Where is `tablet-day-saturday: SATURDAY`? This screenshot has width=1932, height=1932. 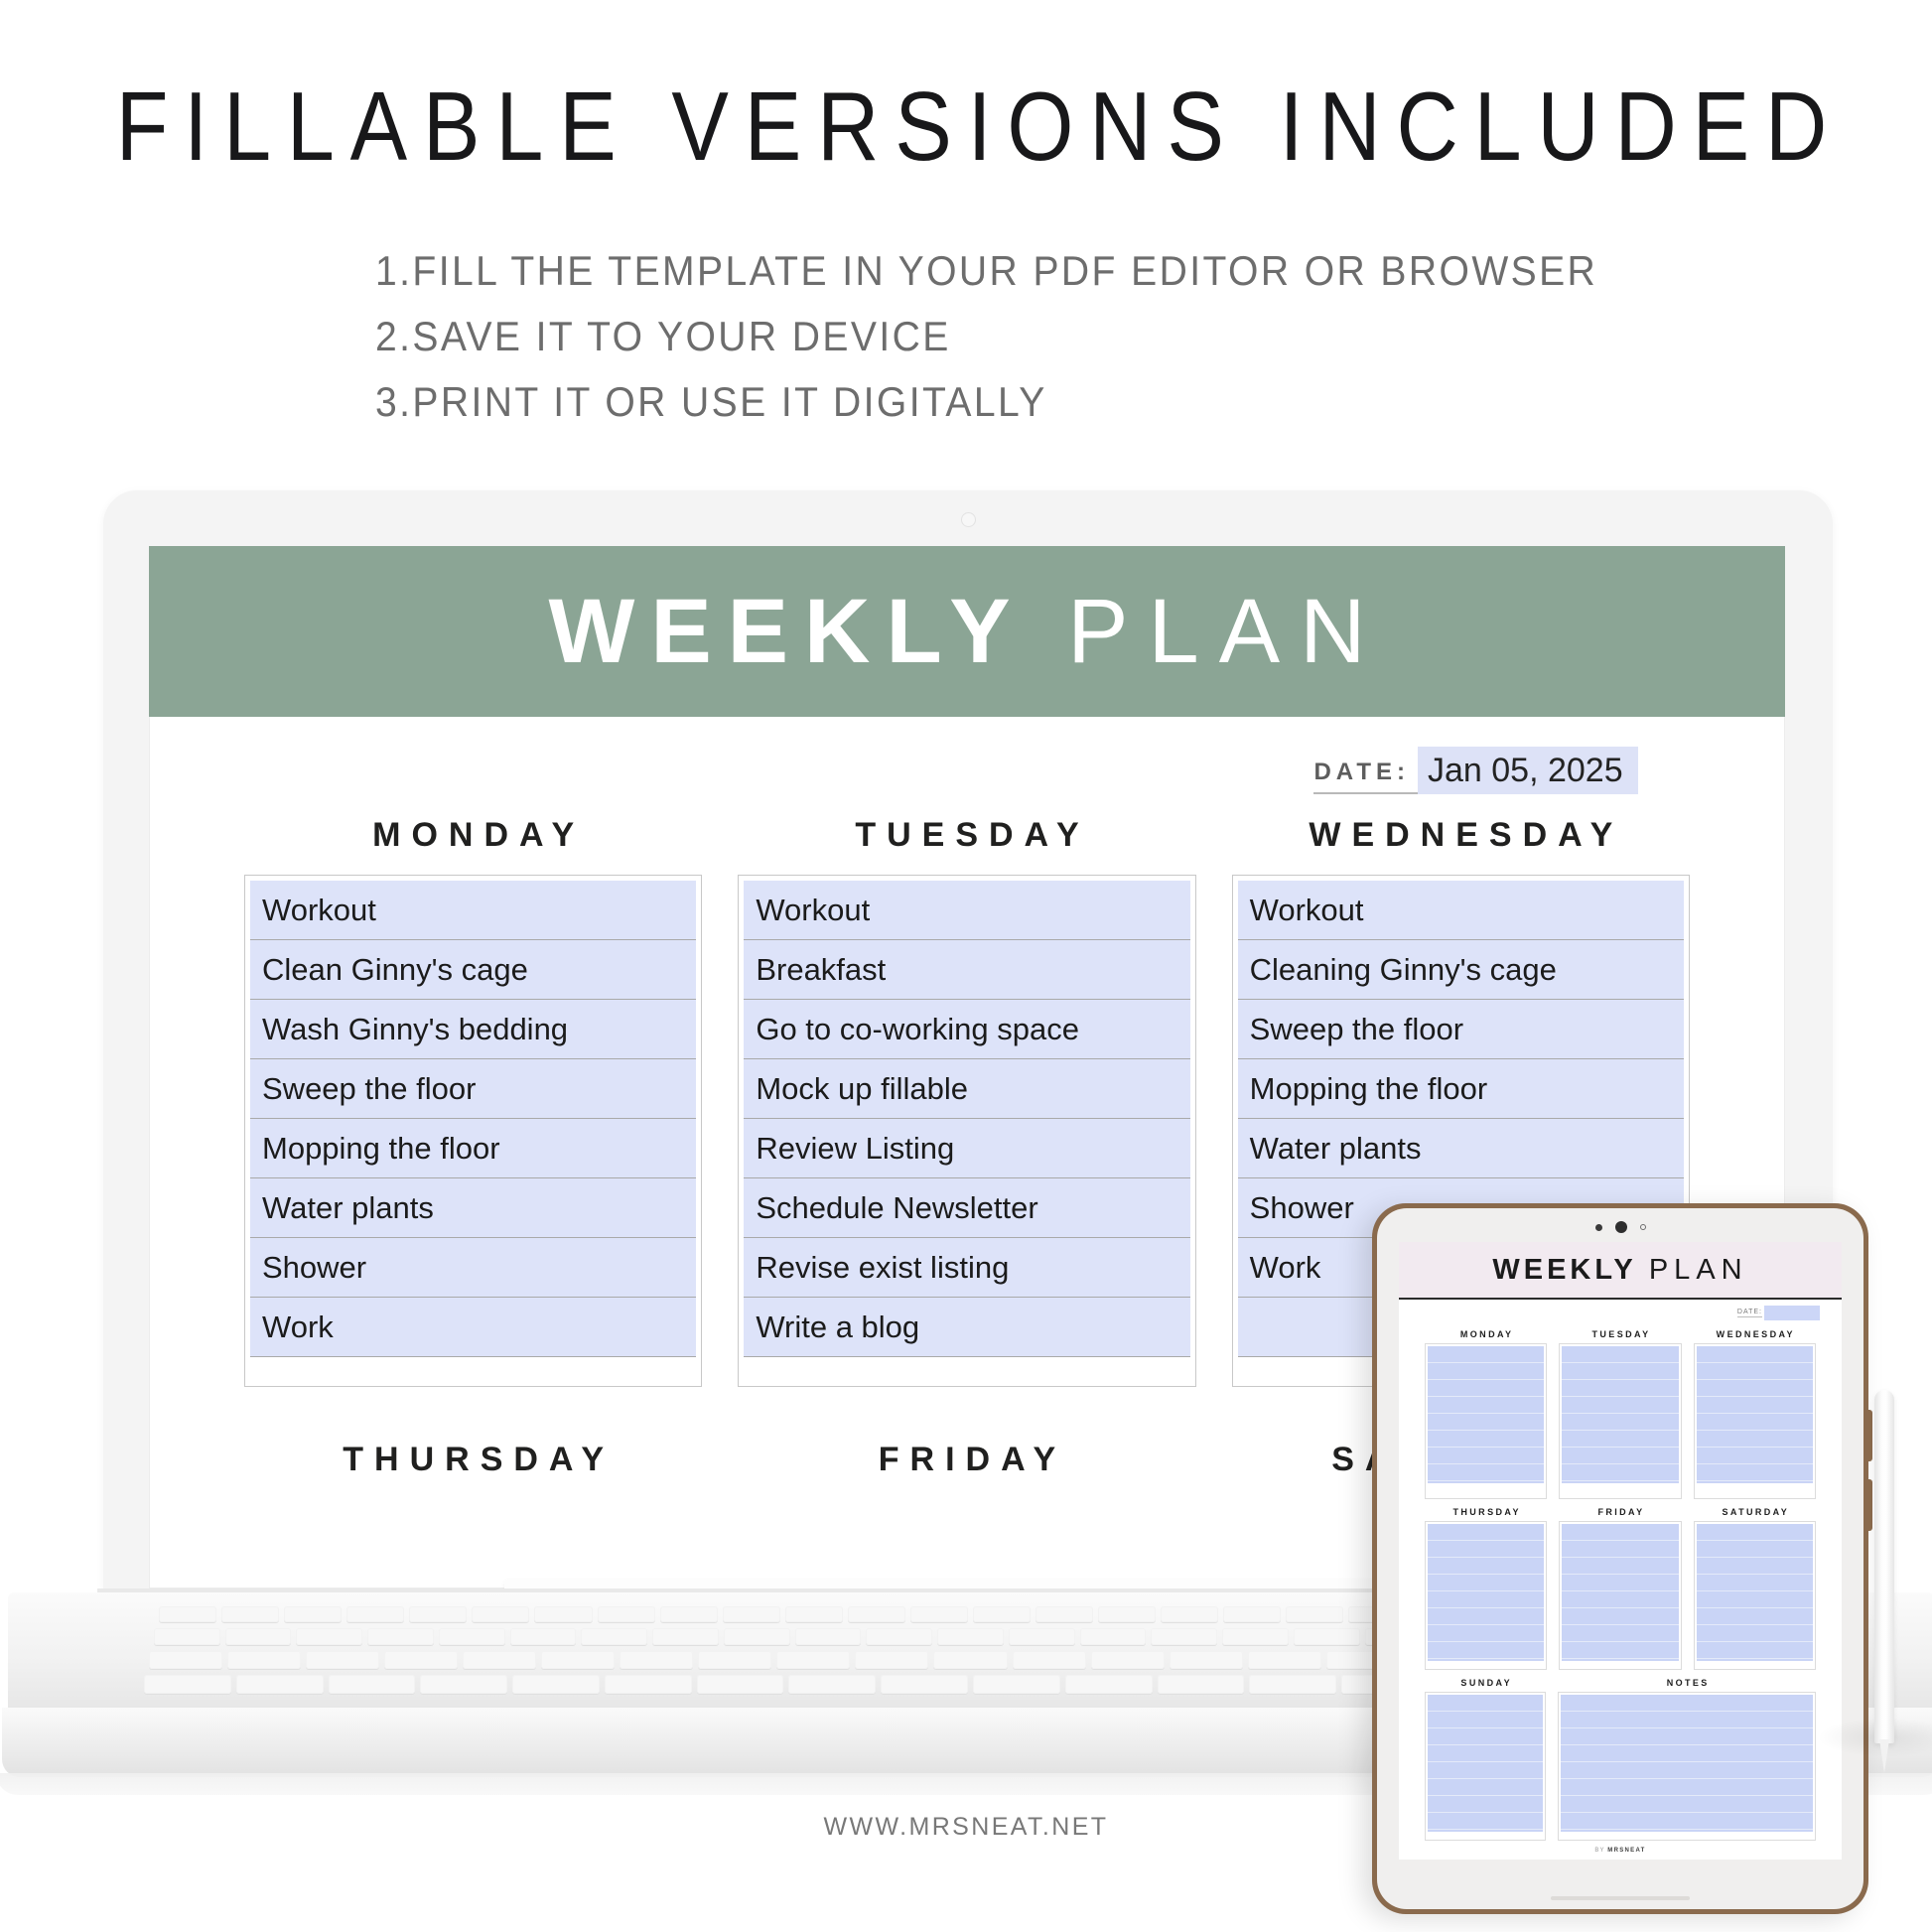 tablet-day-saturday: SATURDAY is located at coordinates (1754, 1589).